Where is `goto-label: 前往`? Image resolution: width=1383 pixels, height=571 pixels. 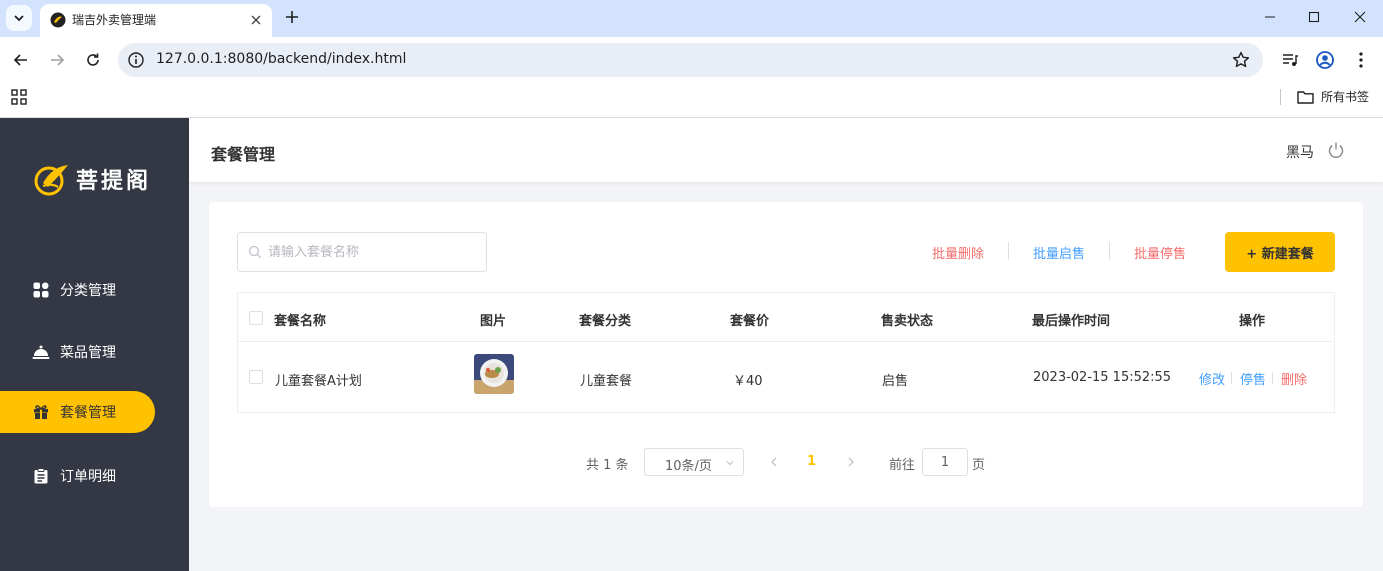
goto-label: 前往 is located at coordinates (902, 465).